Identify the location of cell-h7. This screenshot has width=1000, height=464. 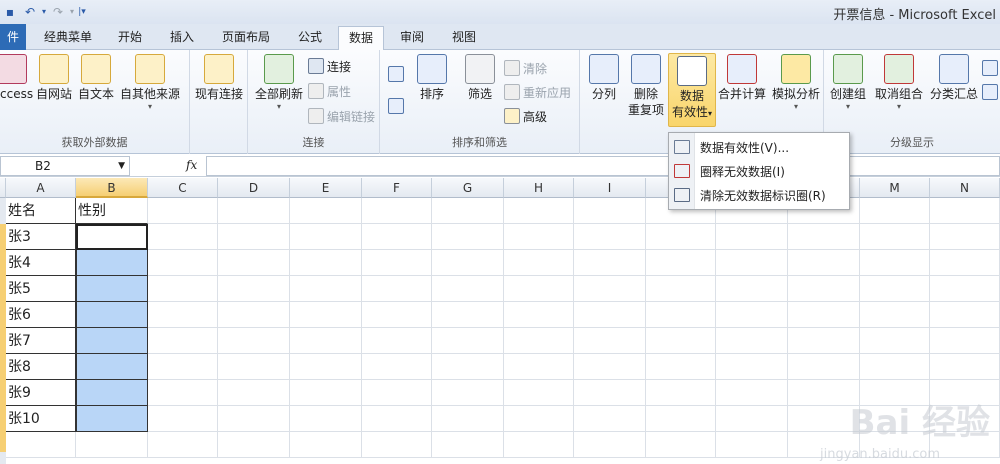
(539, 367).